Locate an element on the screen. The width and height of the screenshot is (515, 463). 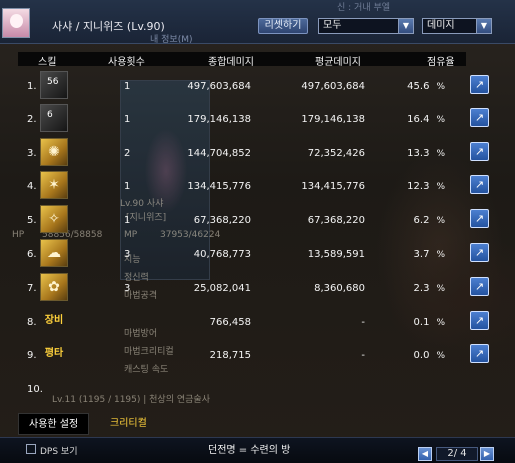
tab-critical: 크리티컬 is located at coordinates (128, 424).